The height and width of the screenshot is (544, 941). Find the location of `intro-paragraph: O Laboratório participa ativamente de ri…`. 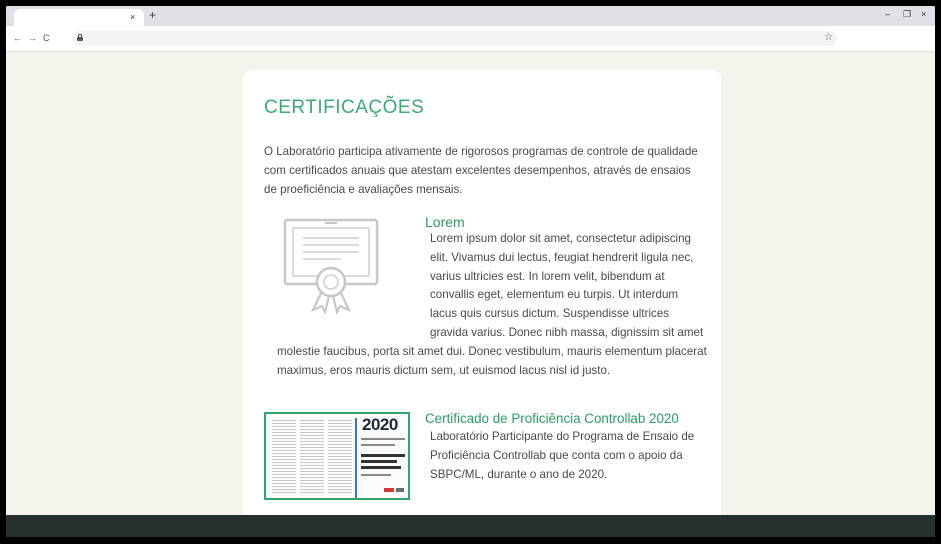

intro-paragraph: O Laboratório participa ativamente de ri… is located at coordinates (481, 170).